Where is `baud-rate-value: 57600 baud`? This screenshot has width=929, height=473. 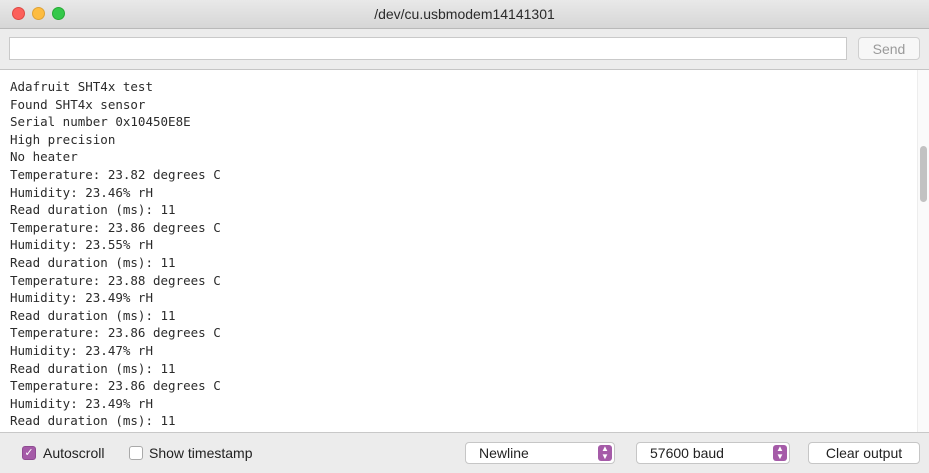
baud-rate-value: 57600 baud is located at coordinates (687, 453).